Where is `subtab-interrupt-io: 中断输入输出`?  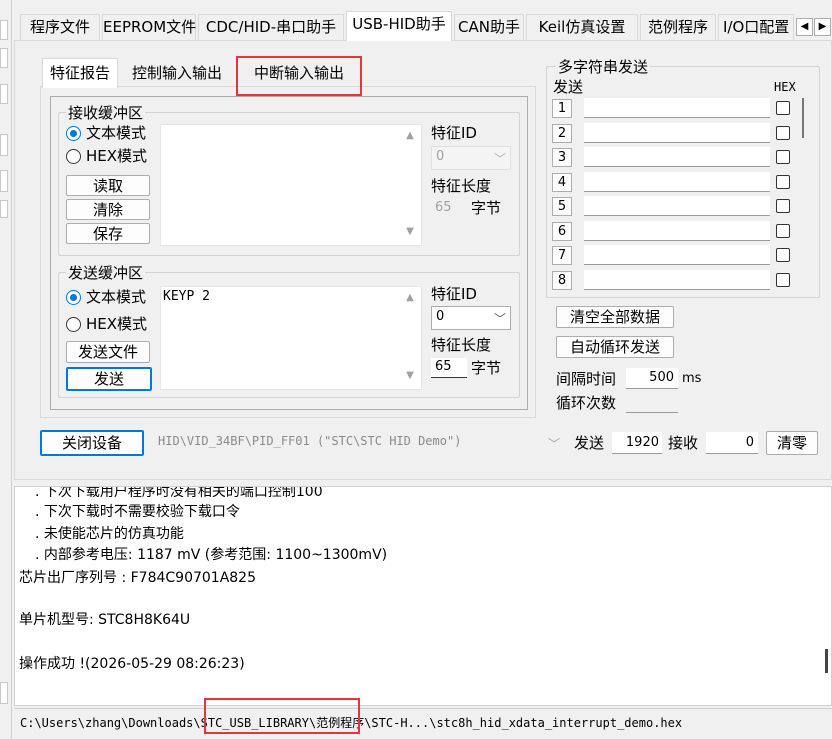 subtab-interrupt-io: 中断输入输出 is located at coordinates (299, 74).